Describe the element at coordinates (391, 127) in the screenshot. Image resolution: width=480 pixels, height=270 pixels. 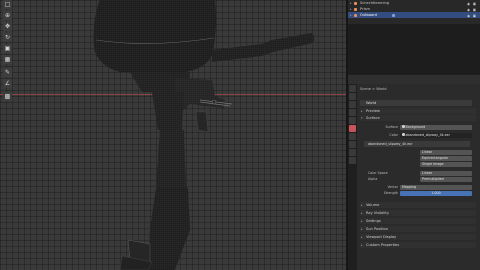
I see `surface-label: Surface` at that location.